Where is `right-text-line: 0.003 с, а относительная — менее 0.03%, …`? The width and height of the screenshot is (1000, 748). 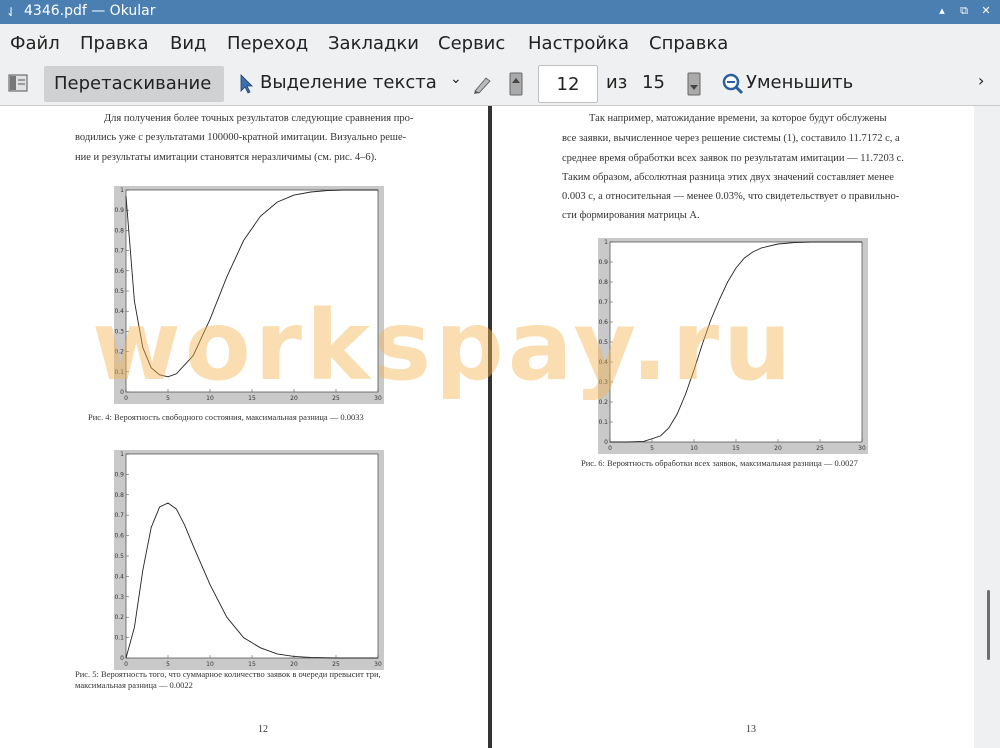 right-text-line: 0.003 с, а относительная — менее 0.03%, … is located at coordinates (731, 196).